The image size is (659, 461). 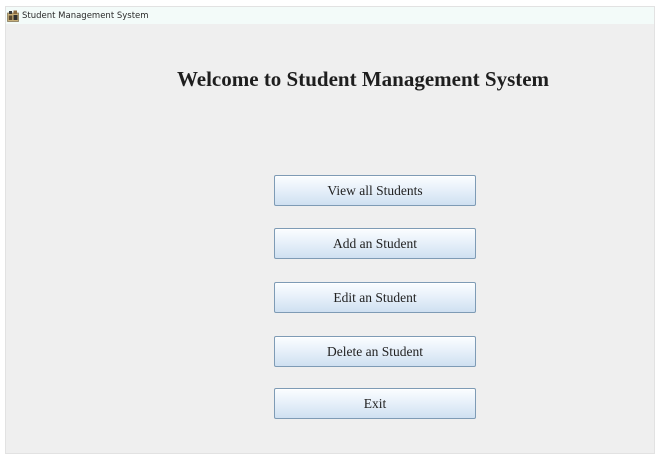 I want to click on view-all-students-button: View all Students, so click(x=375, y=190).